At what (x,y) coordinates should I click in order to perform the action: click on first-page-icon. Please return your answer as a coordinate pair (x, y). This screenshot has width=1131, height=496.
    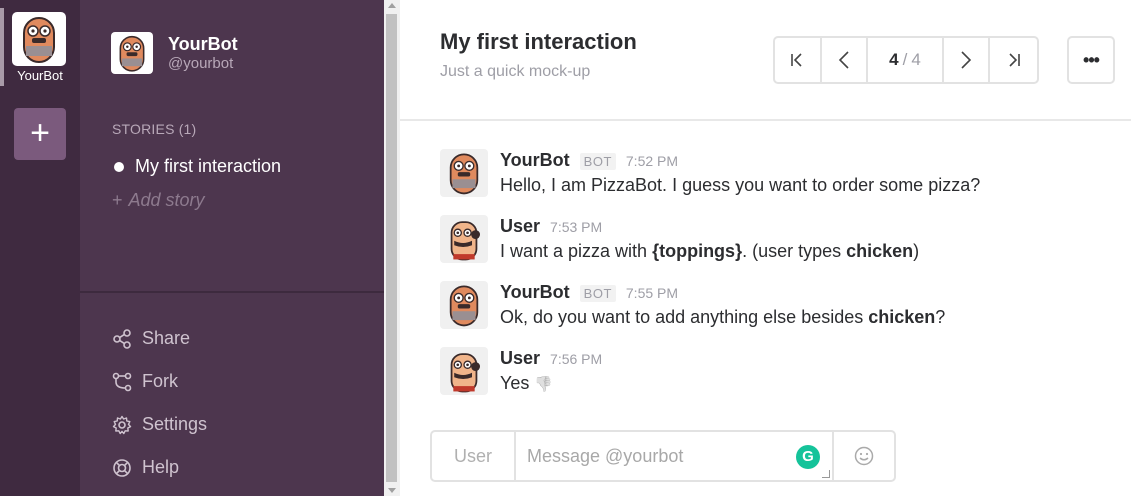
    Looking at the image, I should click on (796, 60).